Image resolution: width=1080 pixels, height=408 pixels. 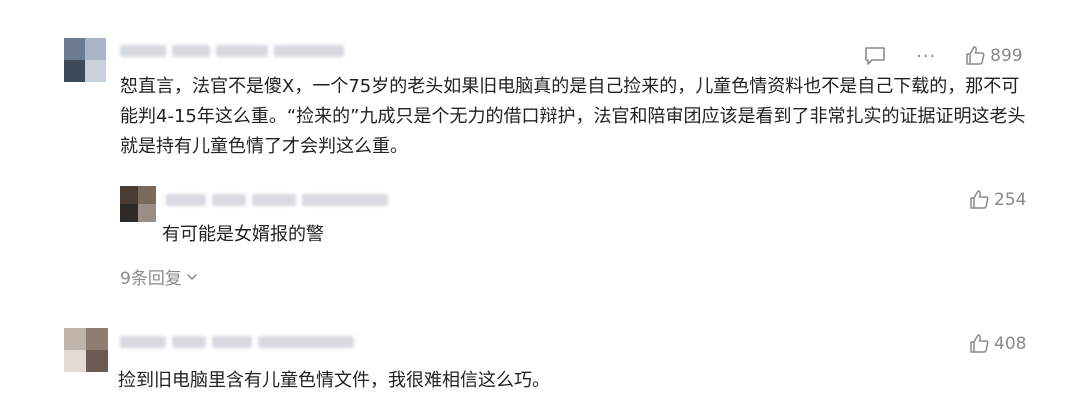 I want to click on comment-icon, so click(x=875, y=56).